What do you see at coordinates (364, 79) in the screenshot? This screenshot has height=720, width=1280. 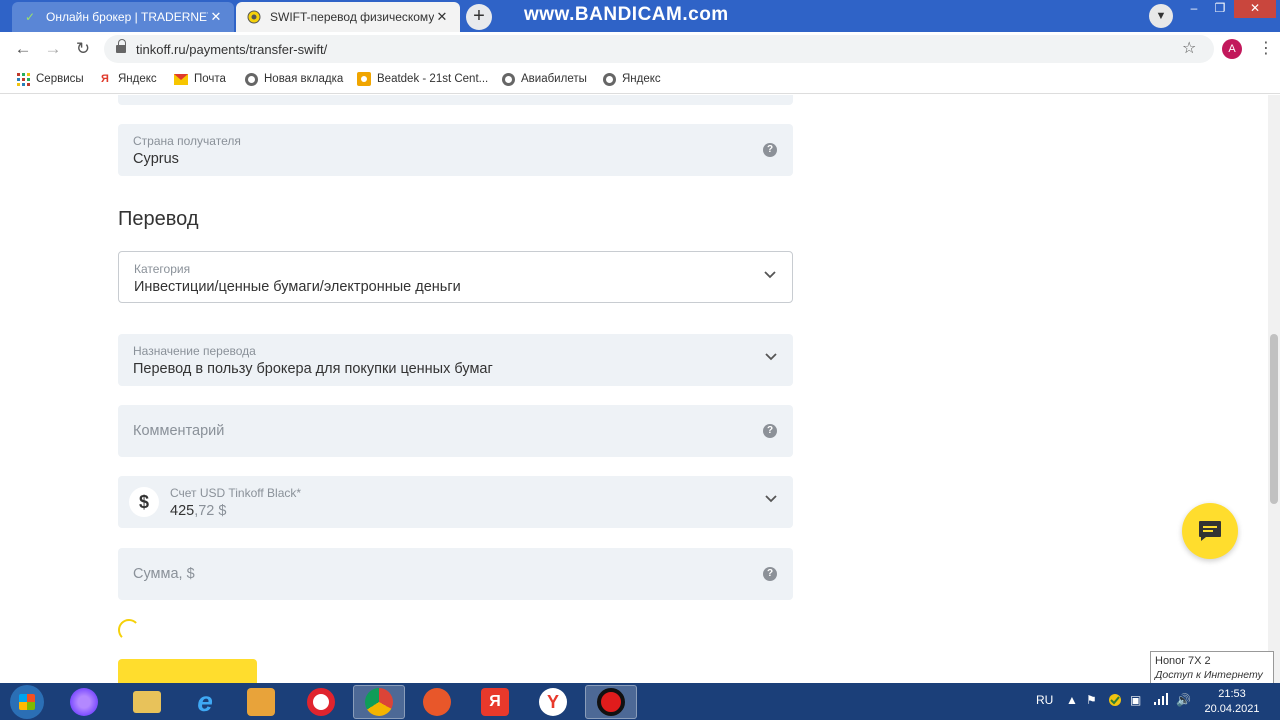 I see `beatdek-icon` at bounding box center [364, 79].